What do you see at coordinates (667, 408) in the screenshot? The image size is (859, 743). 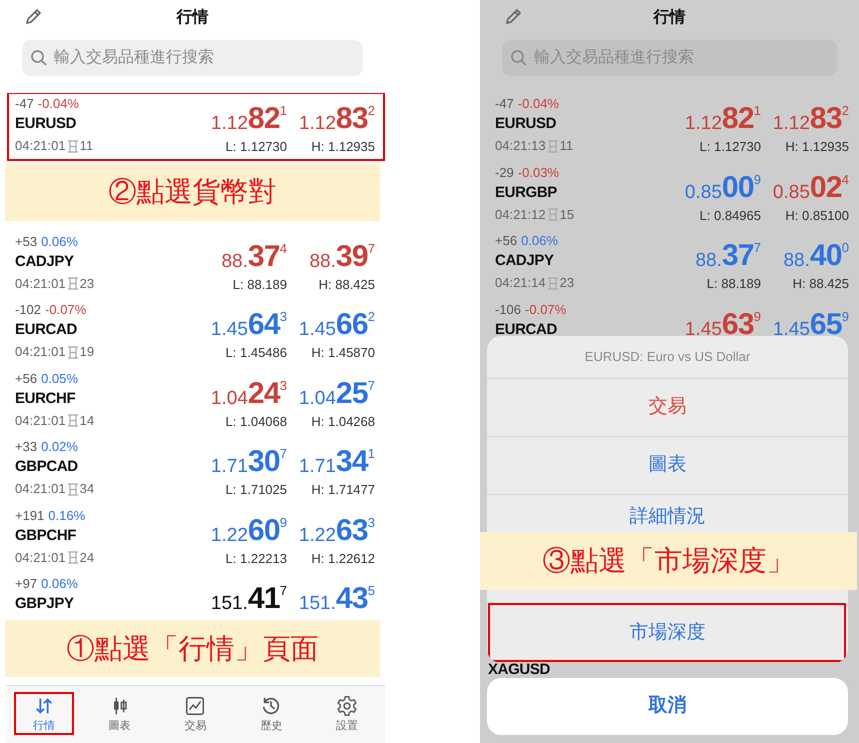 I see `action-item: 交易` at bounding box center [667, 408].